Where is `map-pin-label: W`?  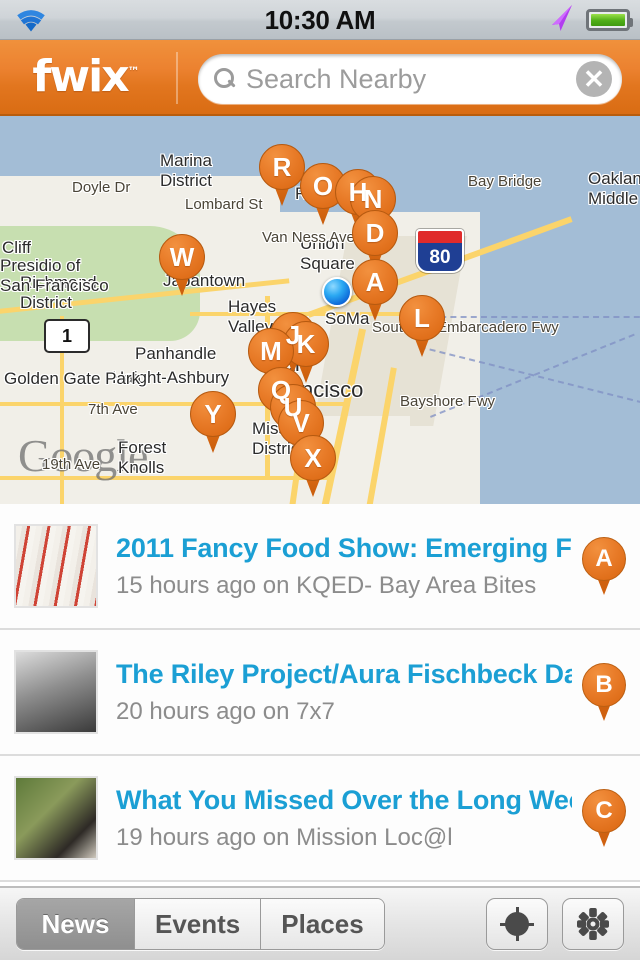 map-pin-label: W is located at coordinates (182, 257).